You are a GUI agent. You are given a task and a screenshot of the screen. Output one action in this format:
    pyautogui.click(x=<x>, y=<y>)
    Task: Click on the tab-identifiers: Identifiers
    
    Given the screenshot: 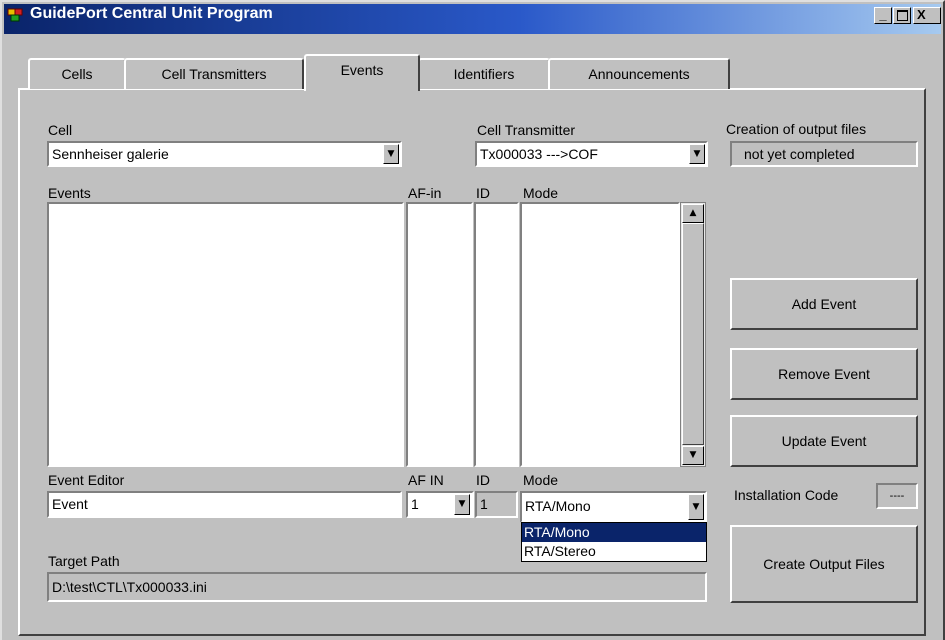 What is the action you would take?
    pyautogui.click(x=484, y=73)
    